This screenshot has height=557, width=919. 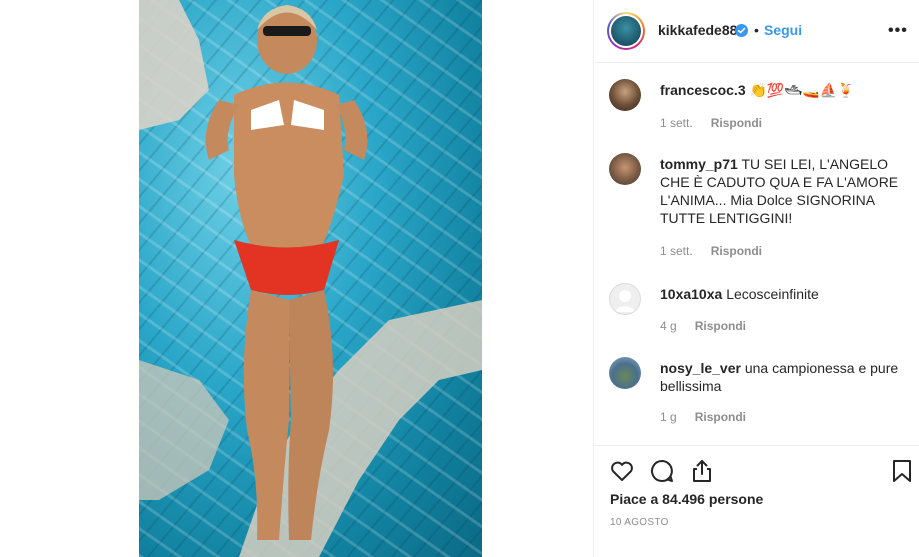 I want to click on author-avatar, so click(x=626, y=31).